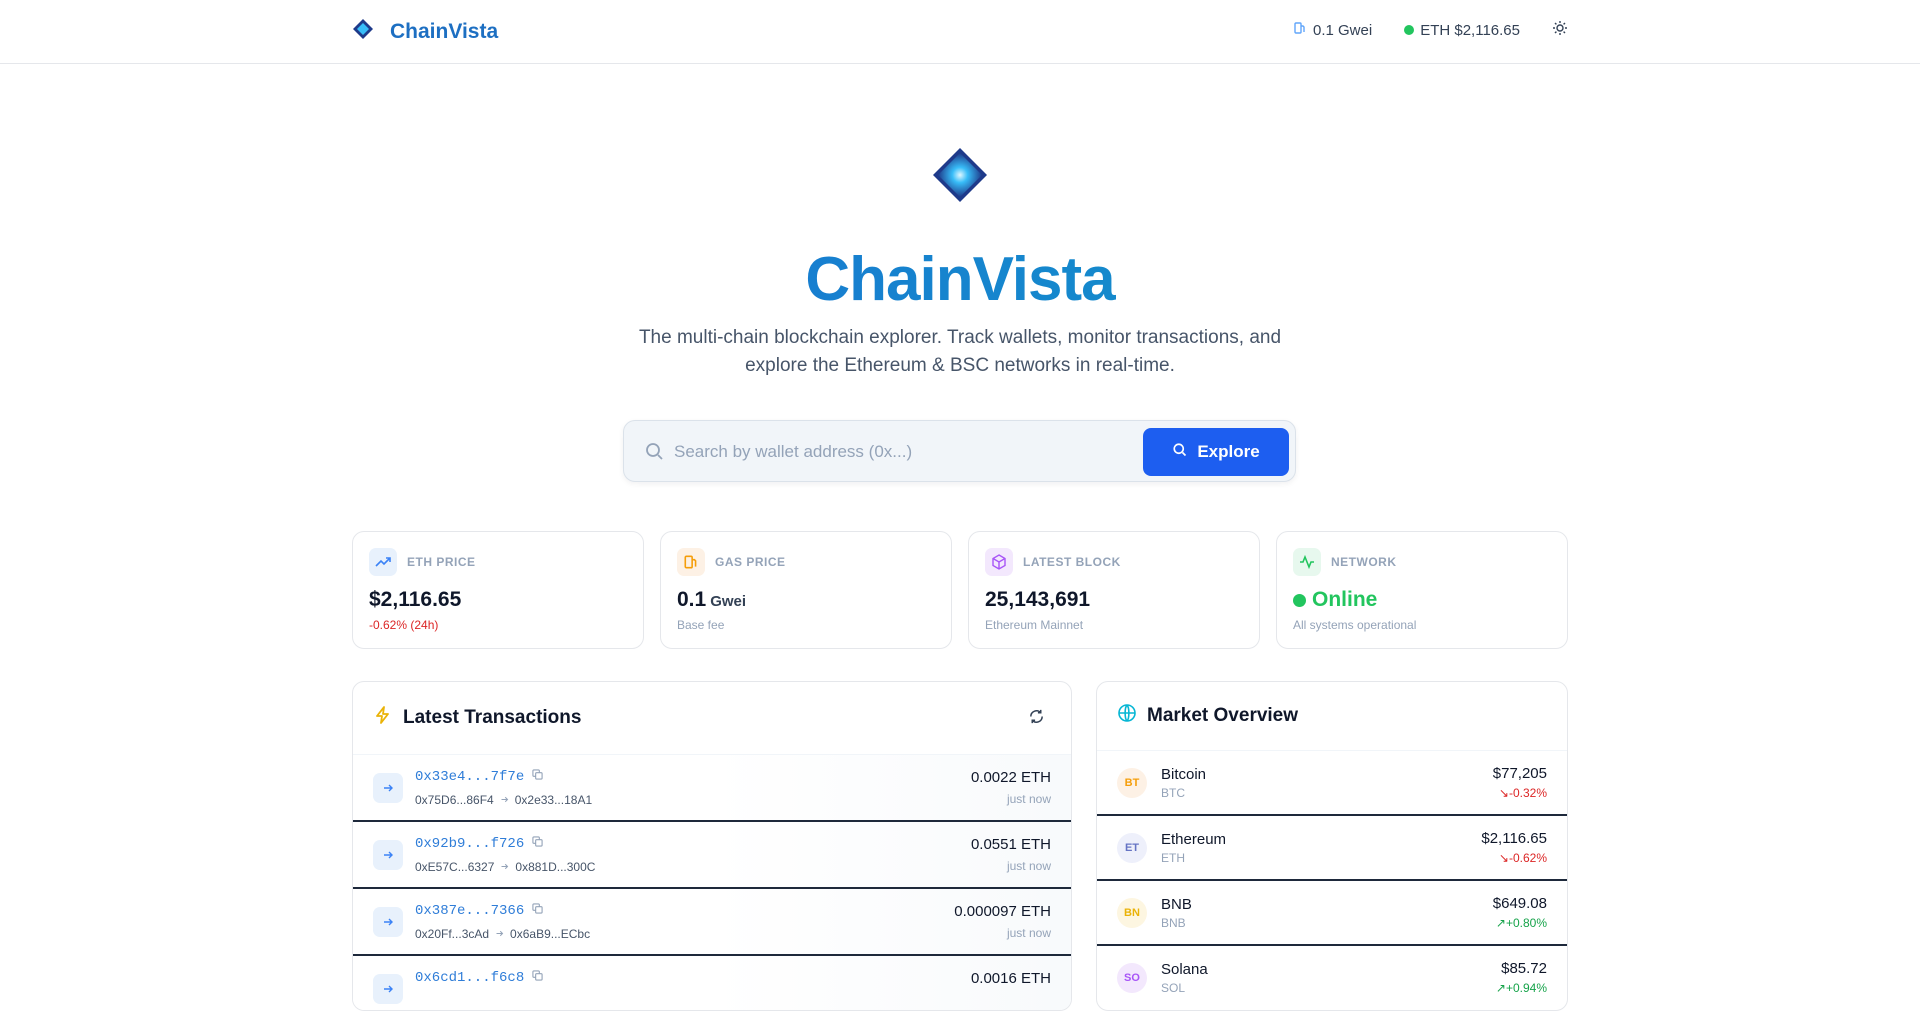  I want to click on coin-name: BNB, so click(1176, 904).